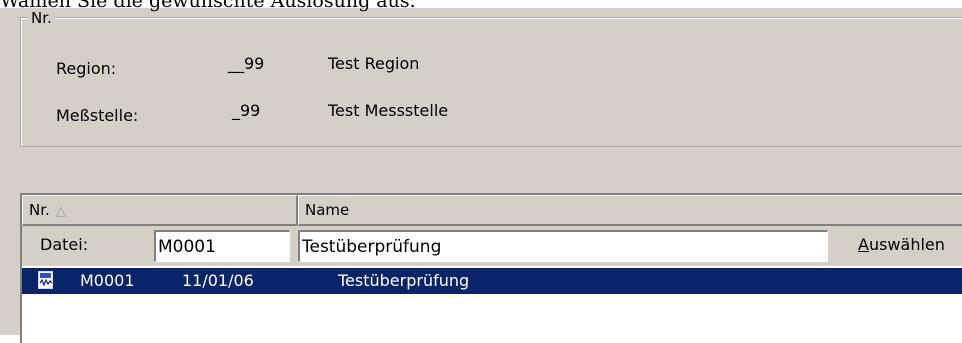 The height and width of the screenshot is (343, 962). Describe the element at coordinates (39, 210) in the screenshot. I see `column-header-number-label: Nr.` at that location.